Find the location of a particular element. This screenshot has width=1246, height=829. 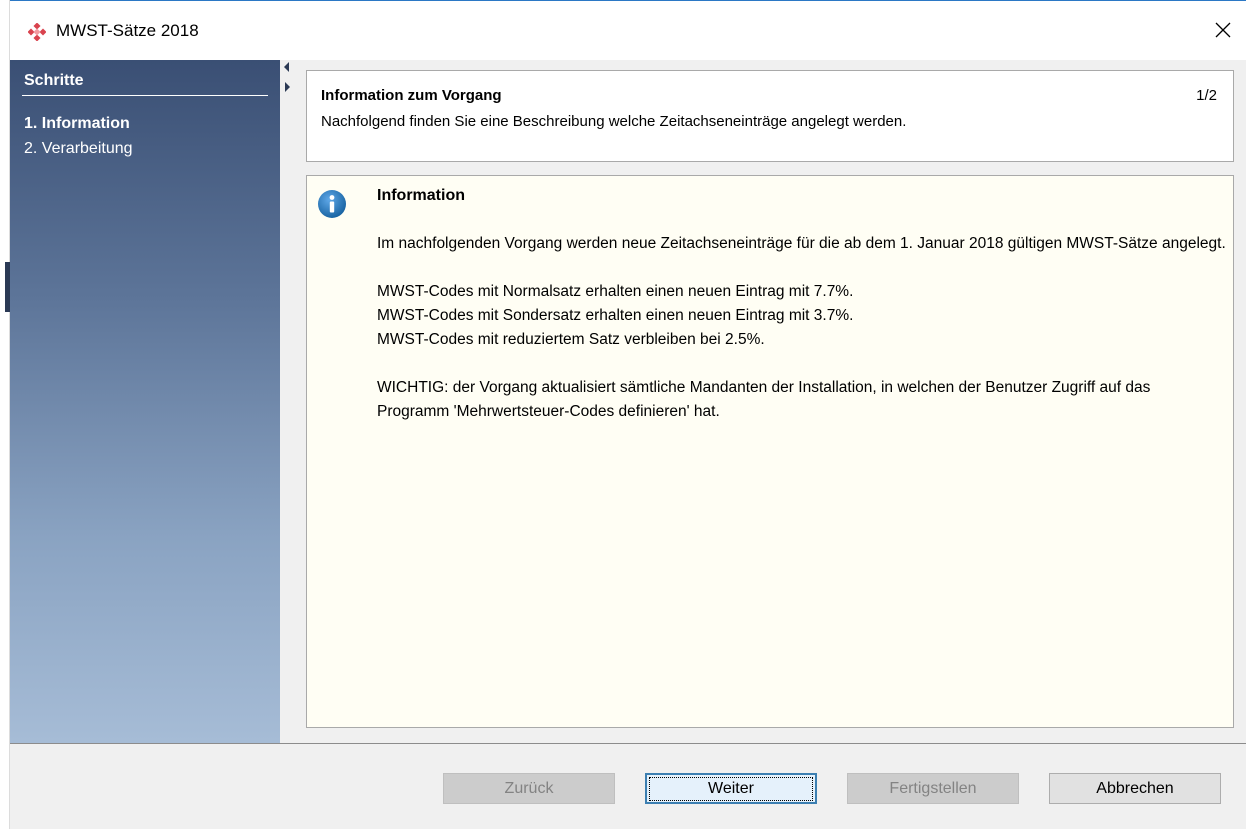

info-title: Information is located at coordinates (421, 195).